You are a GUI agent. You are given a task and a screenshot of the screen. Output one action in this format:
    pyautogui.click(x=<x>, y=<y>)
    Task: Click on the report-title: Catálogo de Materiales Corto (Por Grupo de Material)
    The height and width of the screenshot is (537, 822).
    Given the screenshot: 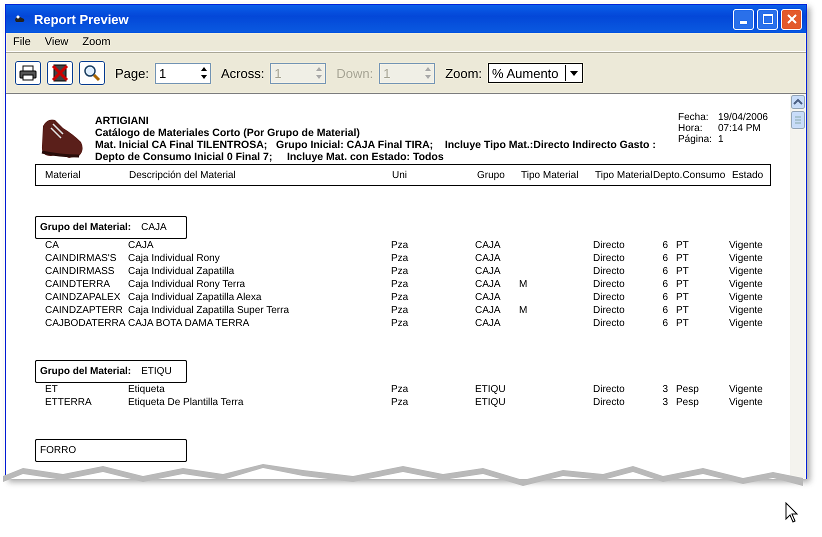 What is the action you would take?
    pyautogui.click(x=228, y=133)
    